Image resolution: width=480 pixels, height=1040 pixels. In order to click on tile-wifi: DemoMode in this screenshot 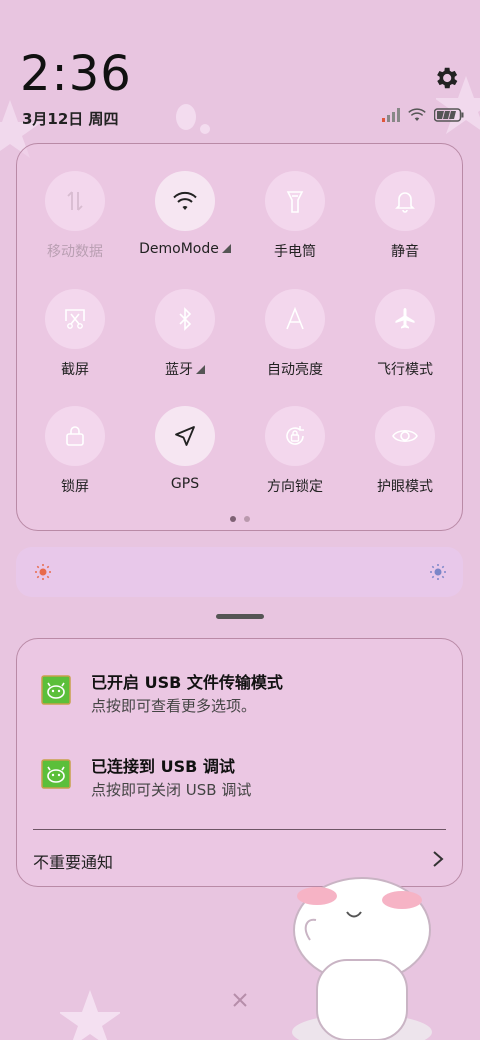, I will do `click(185, 214)`.